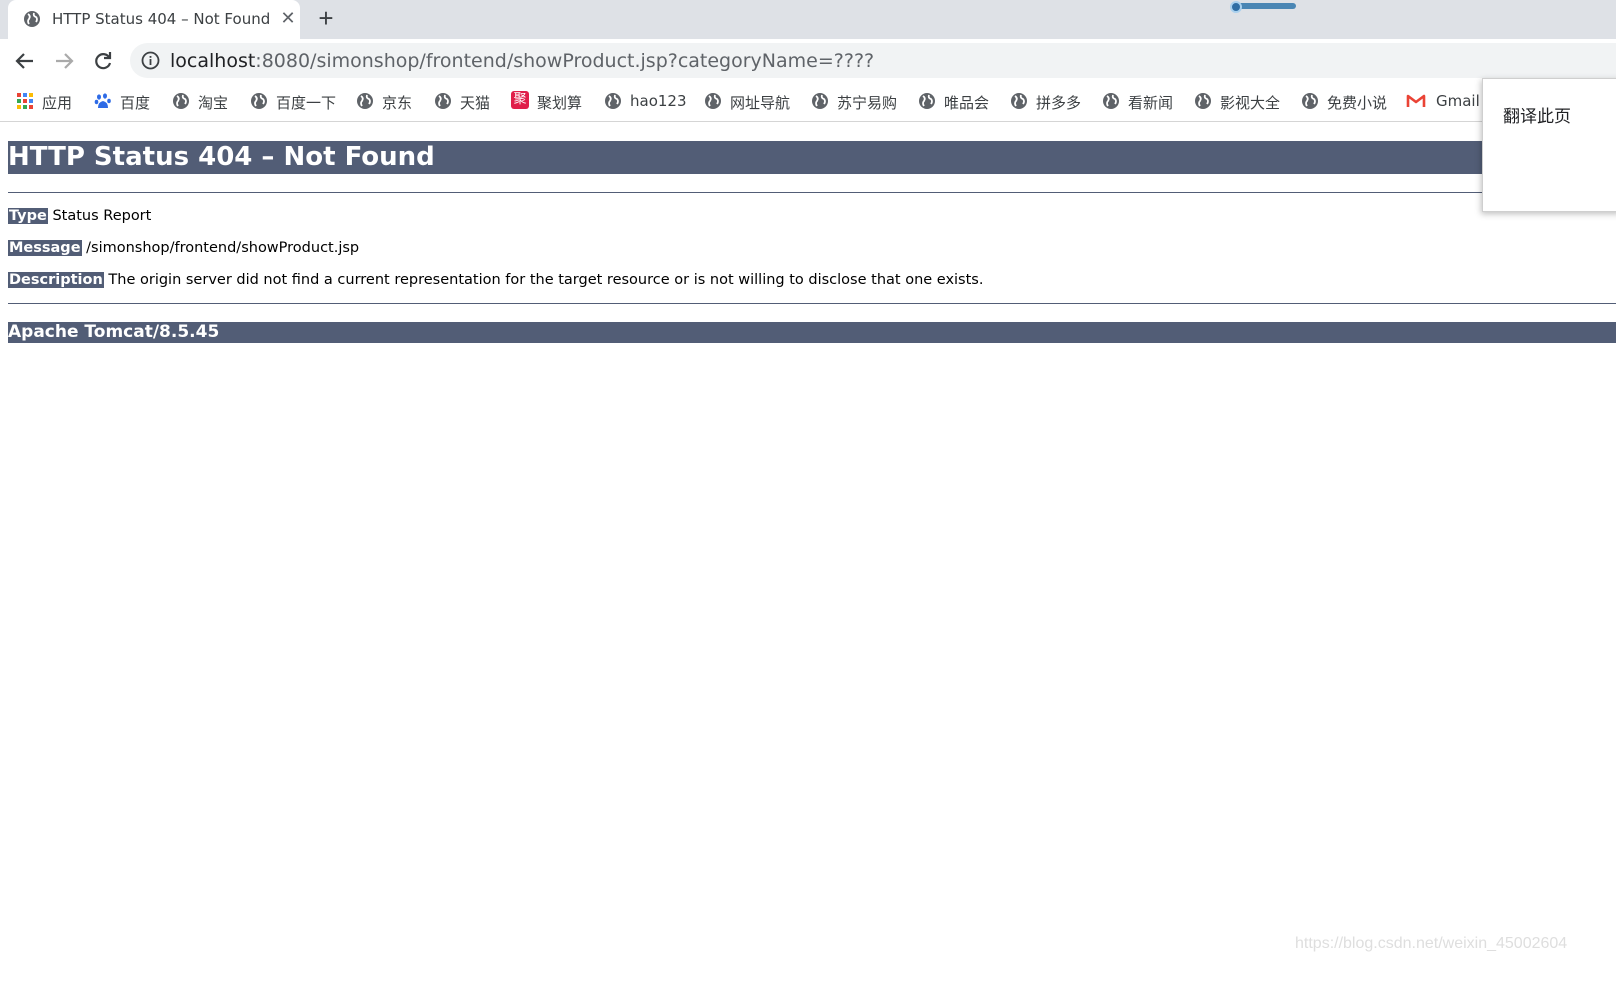 Image resolution: width=1616 pixels, height=994 pixels. I want to click on baidu-paw-icon, so click(102, 100).